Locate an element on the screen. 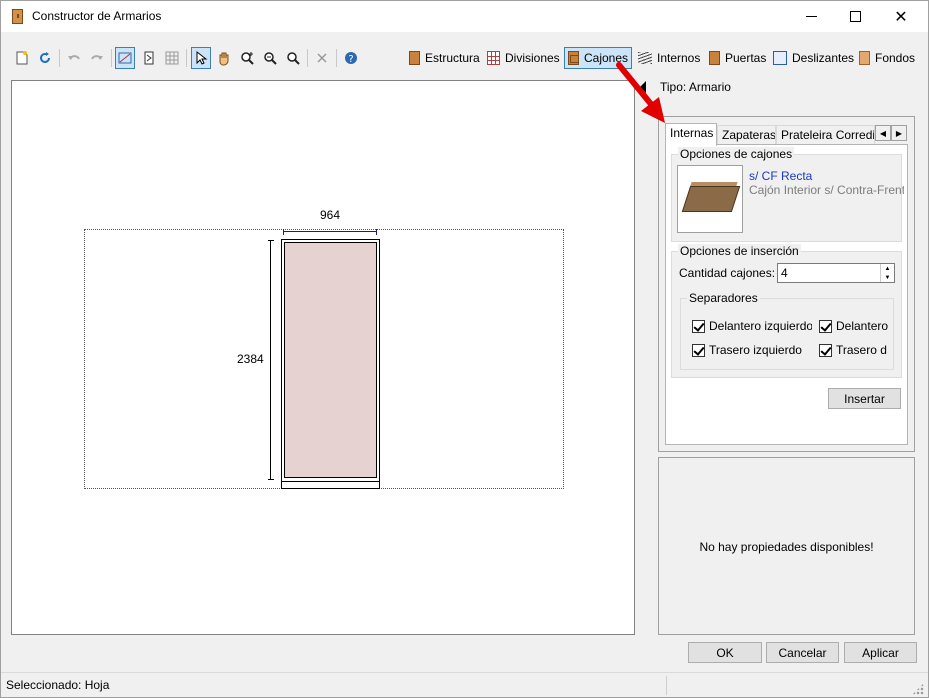 The height and width of the screenshot is (698, 929). zoom-fit-icon is located at coordinates (293, 58).